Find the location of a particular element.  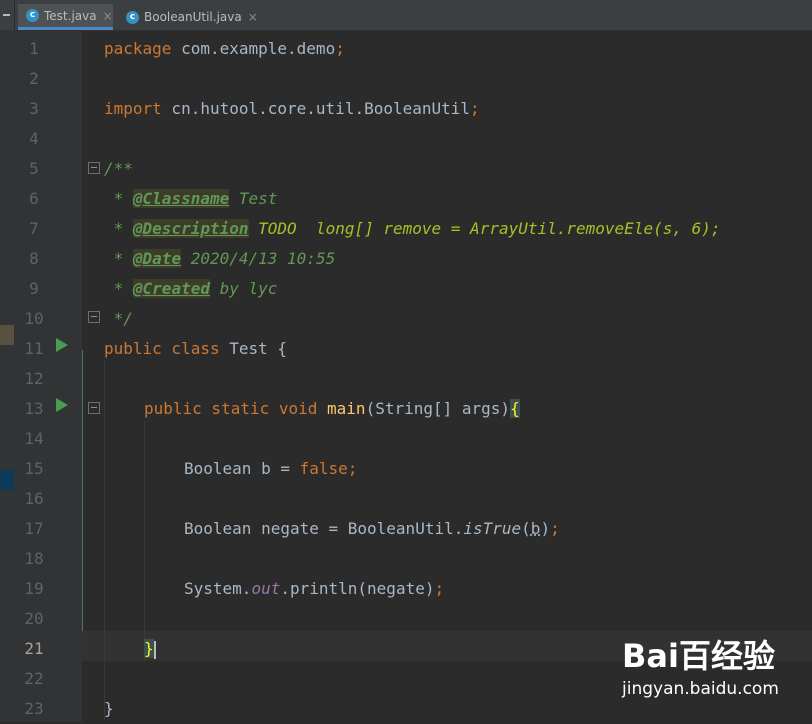

line-number: 11 is located at coordinates (34, 348).